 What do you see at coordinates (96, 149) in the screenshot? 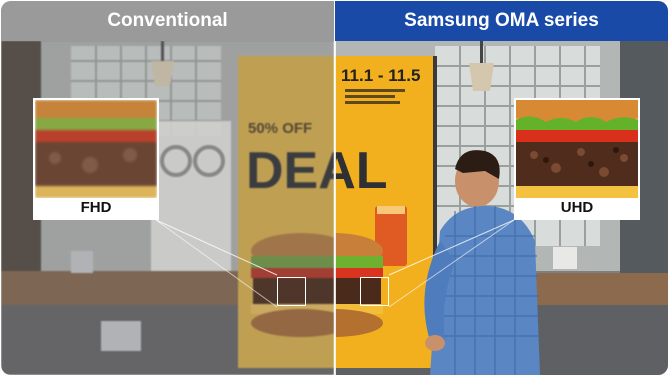
I see `fhd-burger-closeup` at bounding box center [96, 149].